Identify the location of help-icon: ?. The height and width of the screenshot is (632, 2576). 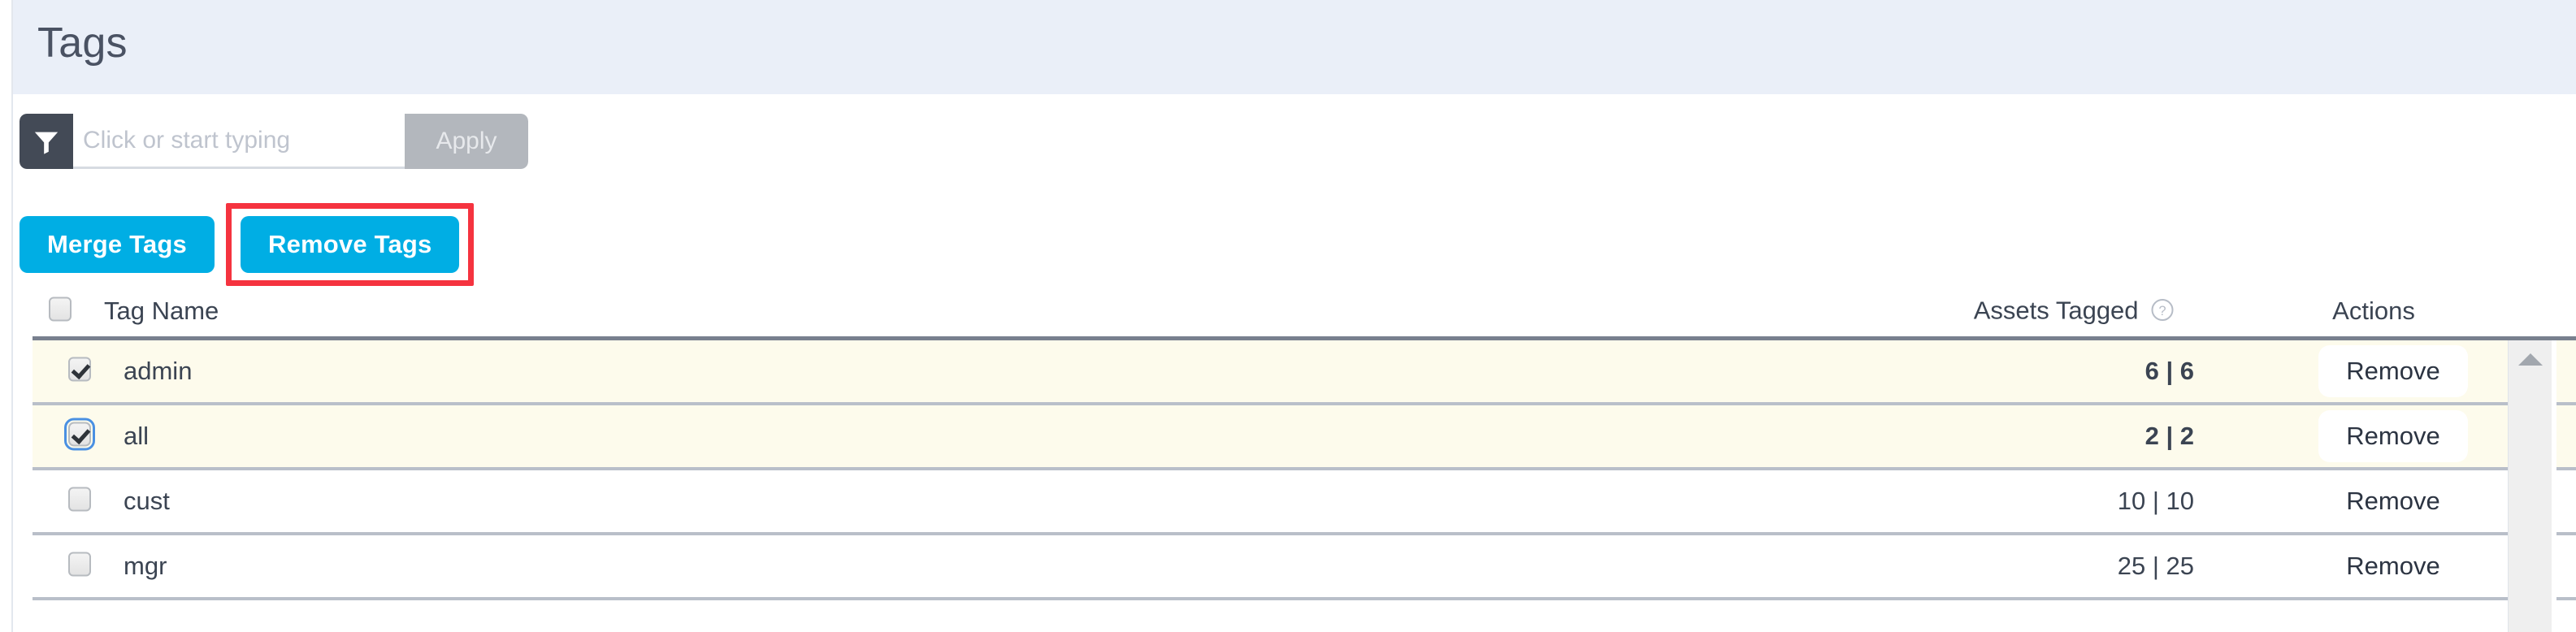
(2162, 312).